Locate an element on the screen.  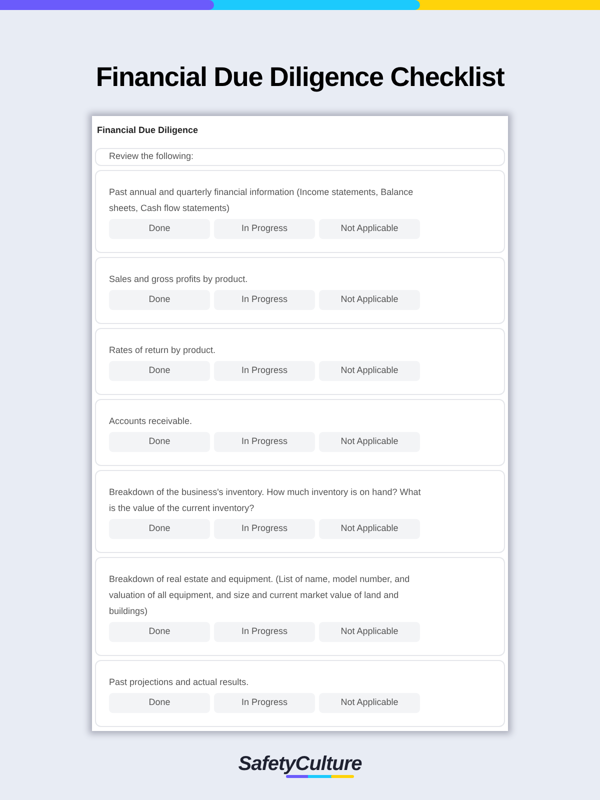
question-text: Past projections and actual results. is located at coordinates (179, 682).